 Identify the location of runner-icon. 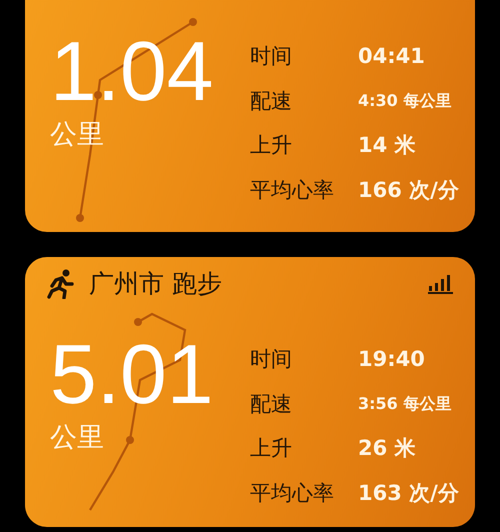
(61, 284).